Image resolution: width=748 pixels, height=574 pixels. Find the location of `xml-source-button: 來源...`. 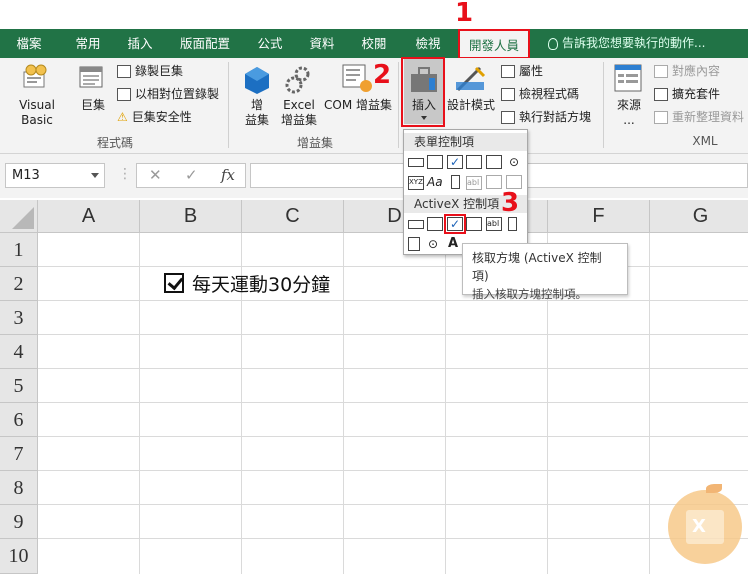

xml-source-button: 來源... is located at coordinates (629, 113).